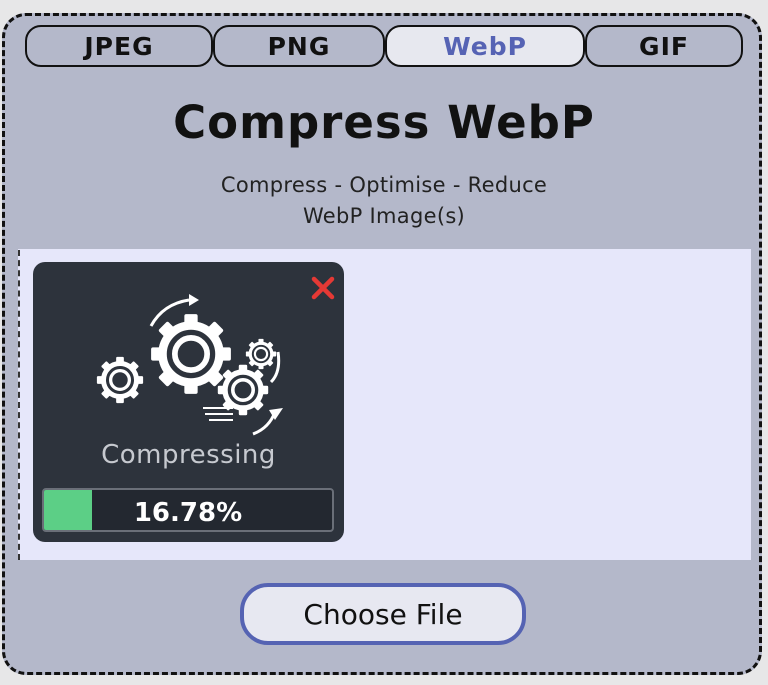 This screenshot has height=685, width=768. What do you see at coordinates (323, 288) in the screenshot?
I see `close-icon` at bounding box center [323, 288].